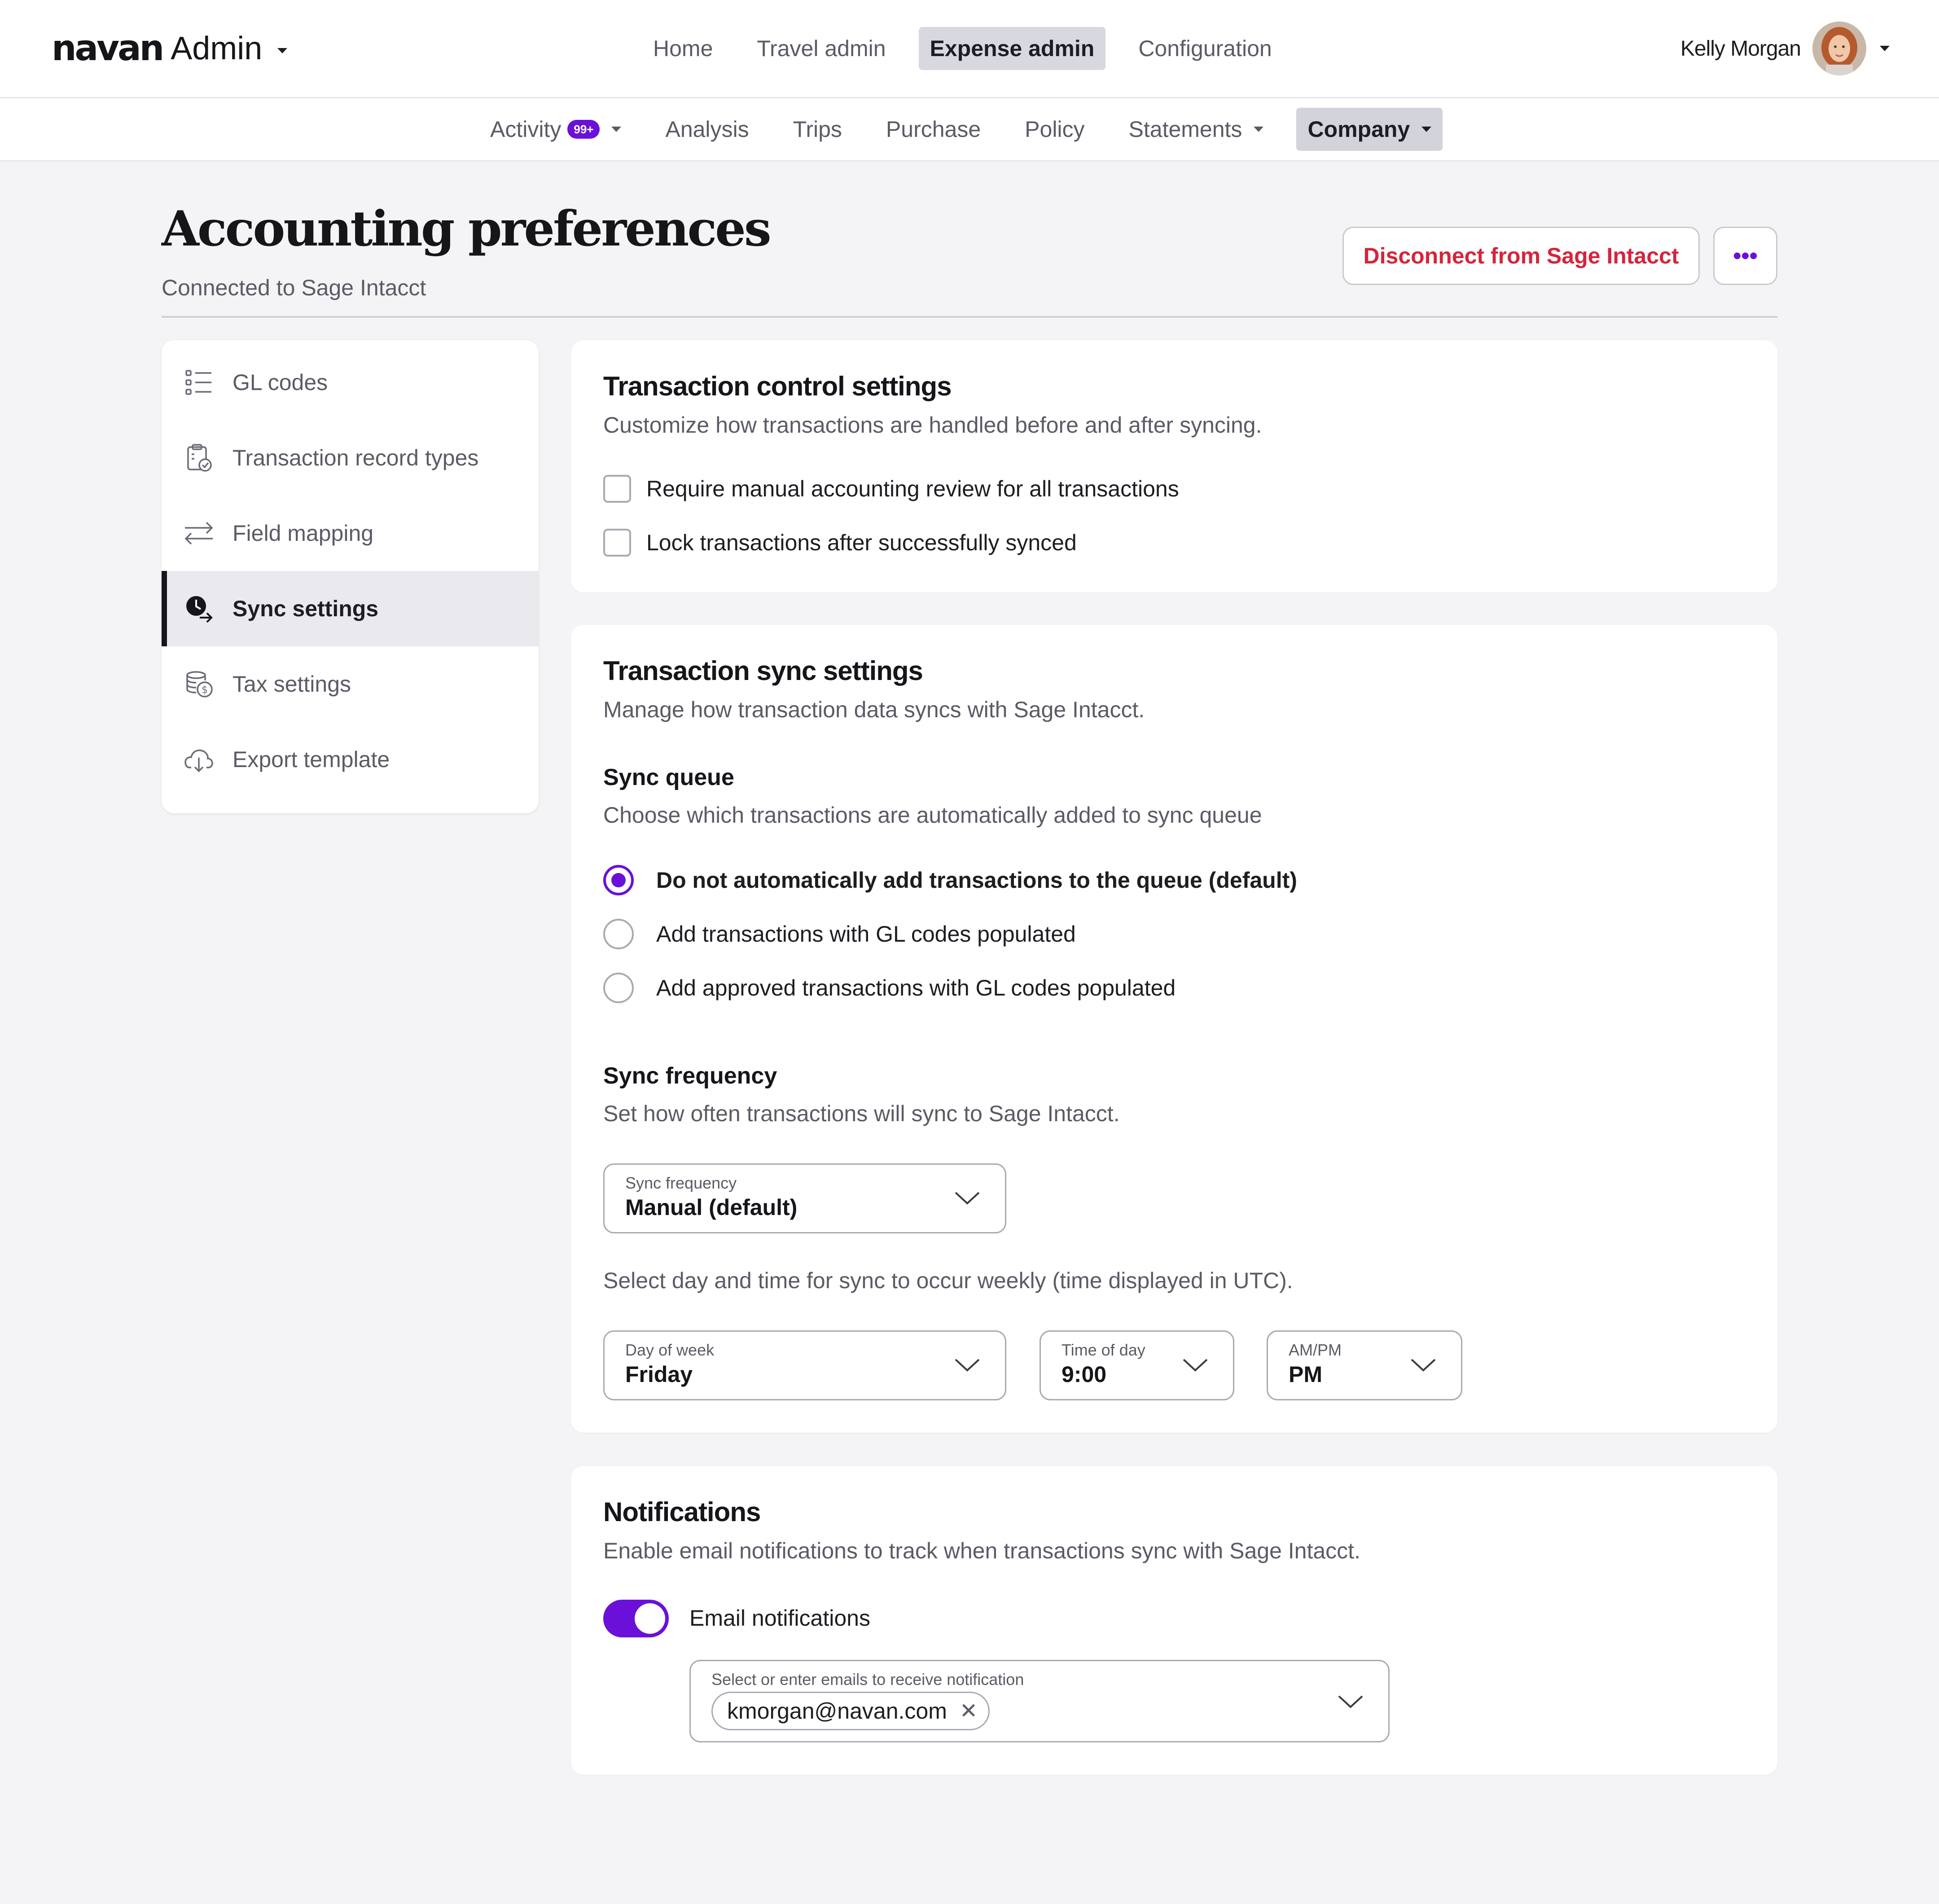  I want to click on subnav-company-label: Company, so click(1358, 129).